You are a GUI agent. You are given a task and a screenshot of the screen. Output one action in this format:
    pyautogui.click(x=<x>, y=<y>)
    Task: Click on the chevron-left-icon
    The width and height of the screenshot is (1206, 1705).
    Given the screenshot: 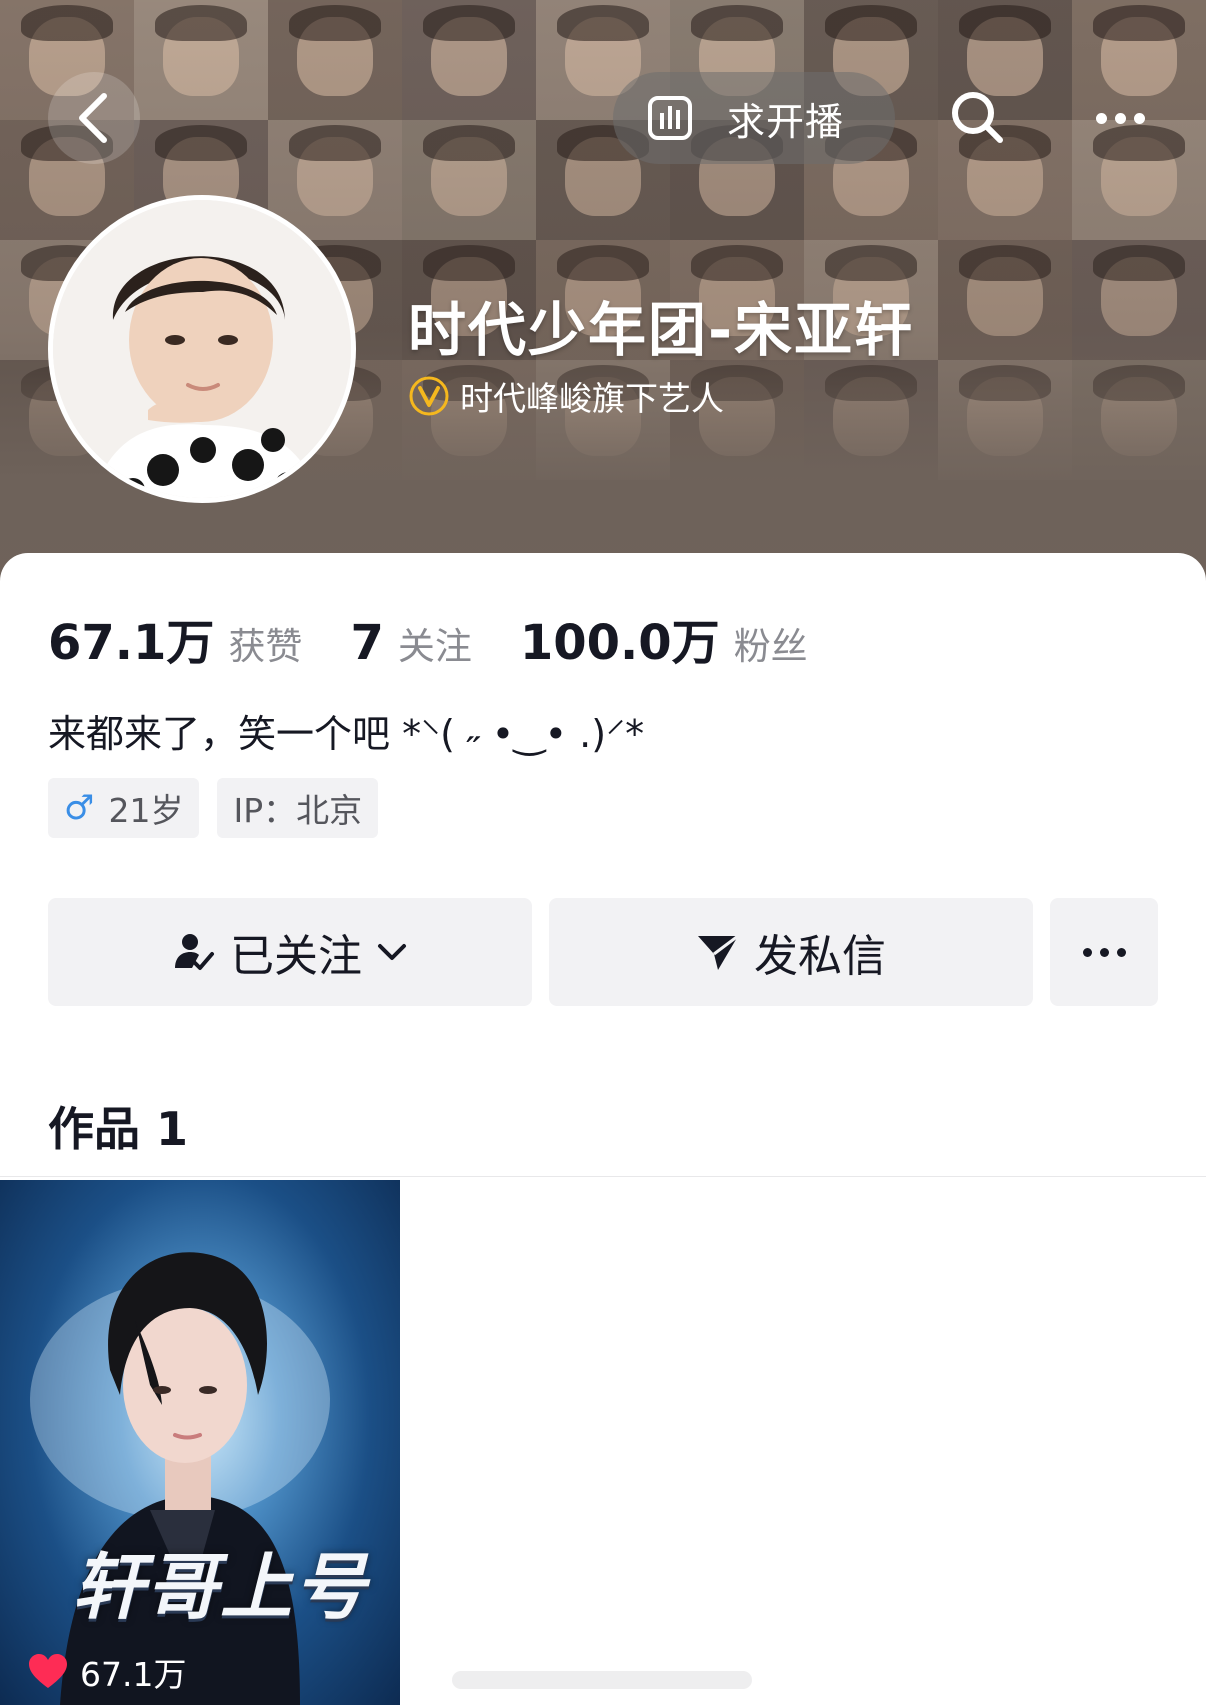 What is the action you would take?
    pyautogui.click(x=93, y=118)
    